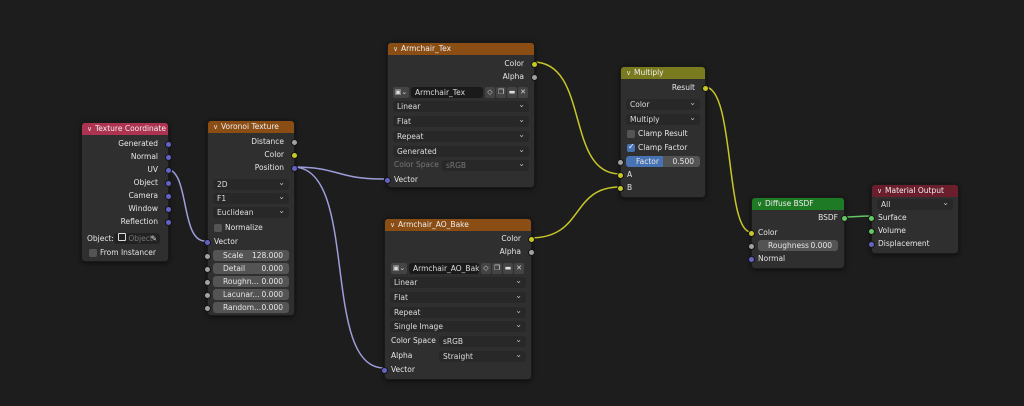 This screenshot has height=406, width=1024. Describe the element at coordinates (798, 204) in the screenshot. I see `node-header: ∨ Diffuse BSDF` at that location.